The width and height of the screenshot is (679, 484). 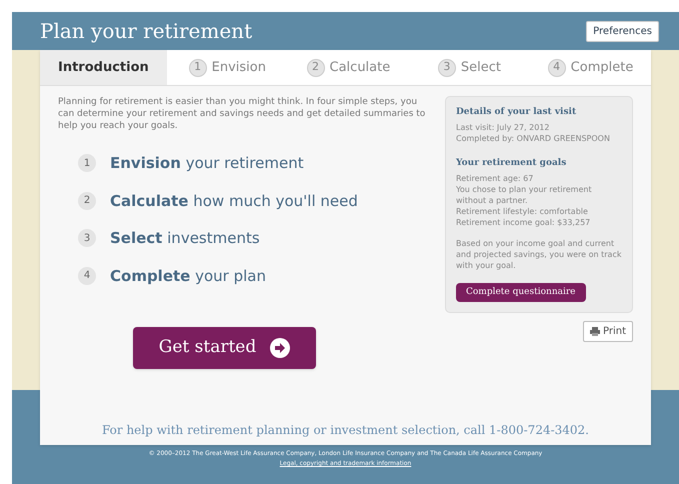 I want to click on visit-detail: Completed by: ONVARD GREENSPOON, so click(x=533, y=138).